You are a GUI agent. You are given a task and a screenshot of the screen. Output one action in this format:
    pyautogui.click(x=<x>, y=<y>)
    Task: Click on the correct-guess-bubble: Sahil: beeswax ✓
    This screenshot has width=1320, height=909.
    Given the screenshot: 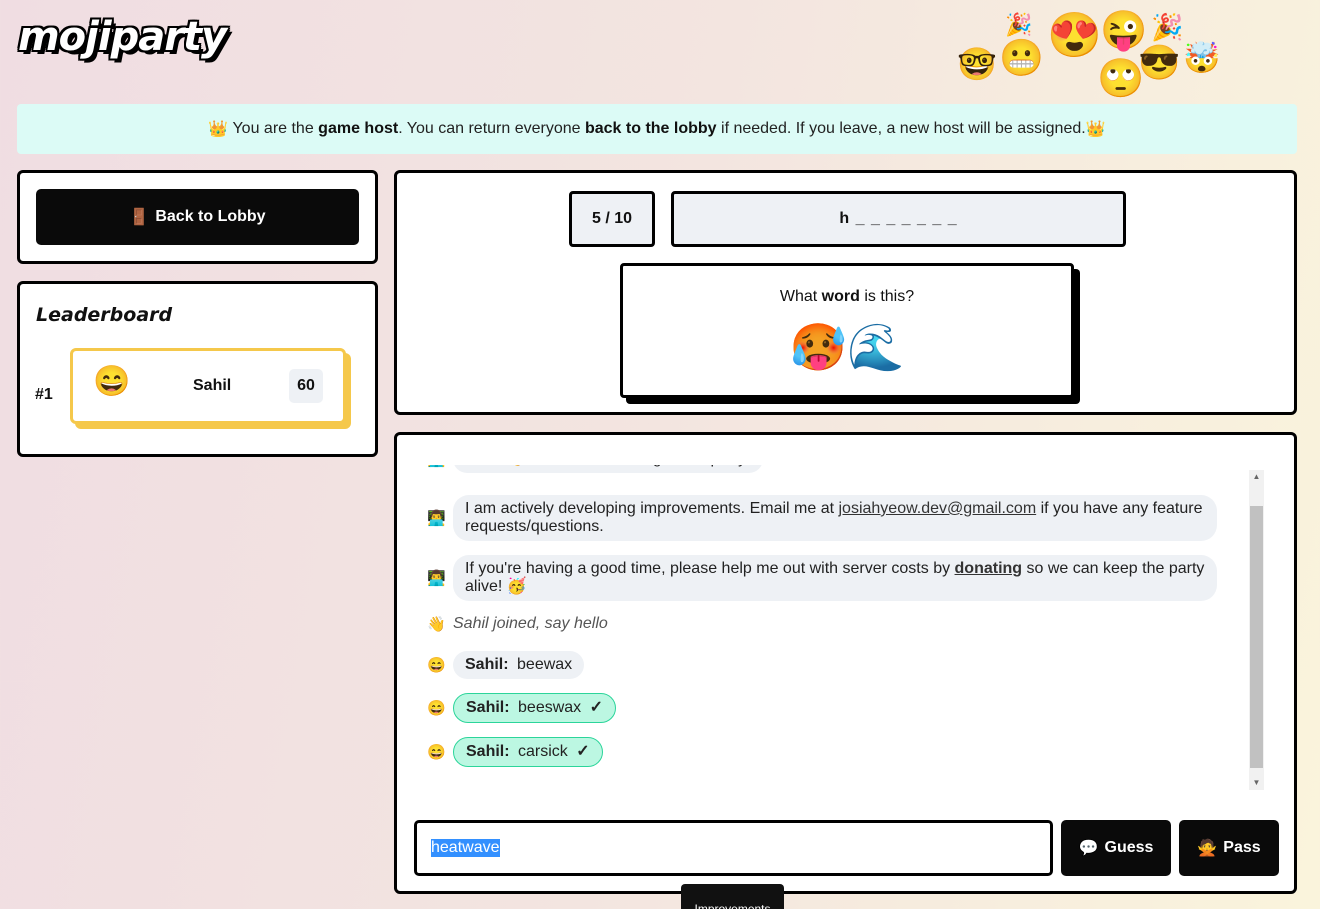 What is the action you would take?
    pyautogui.click(x=535, y=708)
    